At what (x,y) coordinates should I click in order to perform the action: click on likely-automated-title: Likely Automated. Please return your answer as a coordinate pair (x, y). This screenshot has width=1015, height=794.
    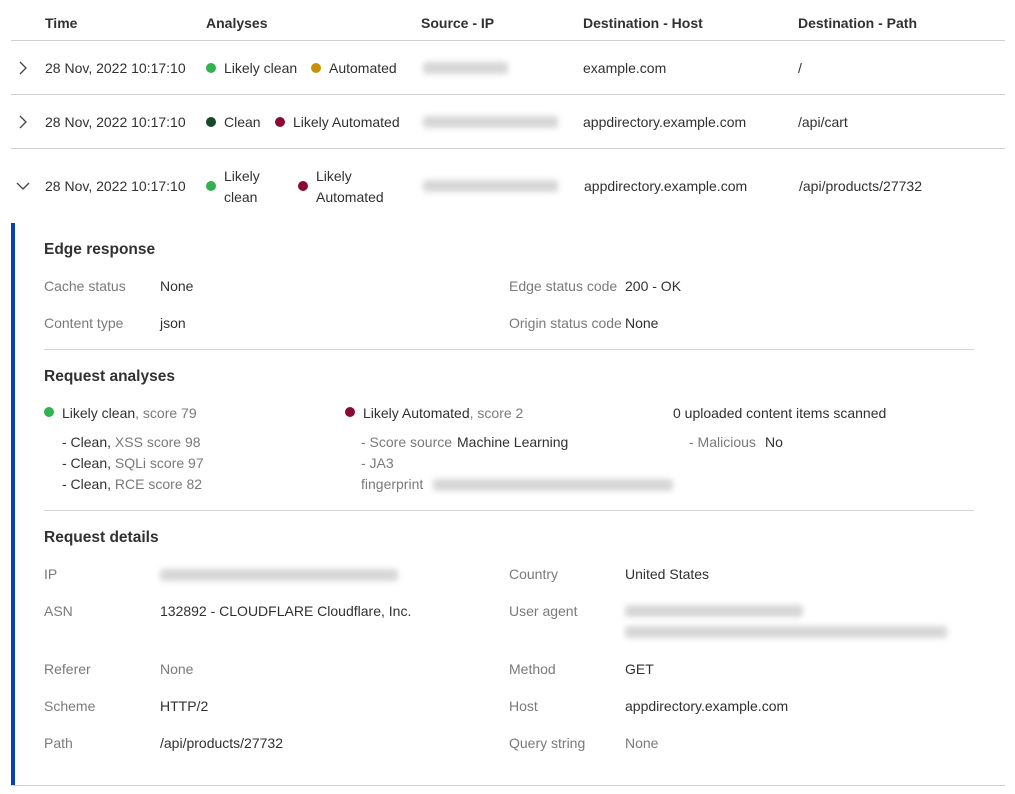
    Looking at the image, I should click on (416, 413).